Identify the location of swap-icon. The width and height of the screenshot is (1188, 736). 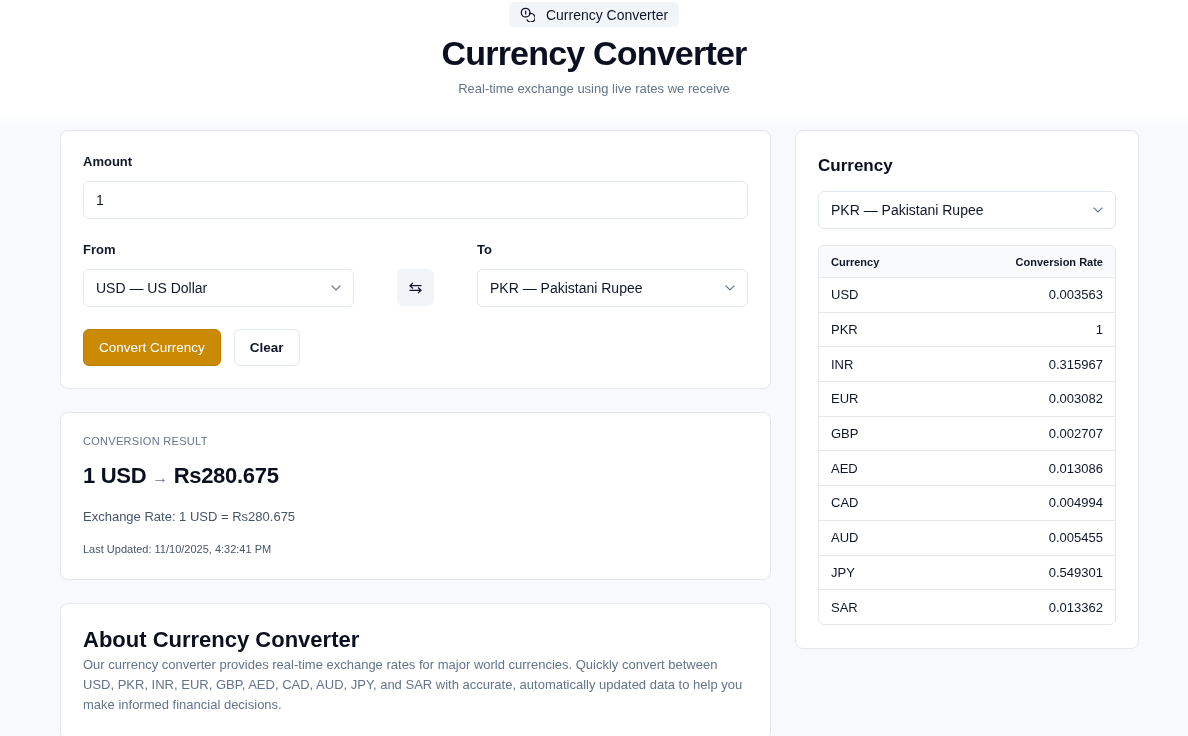
(415, 287).